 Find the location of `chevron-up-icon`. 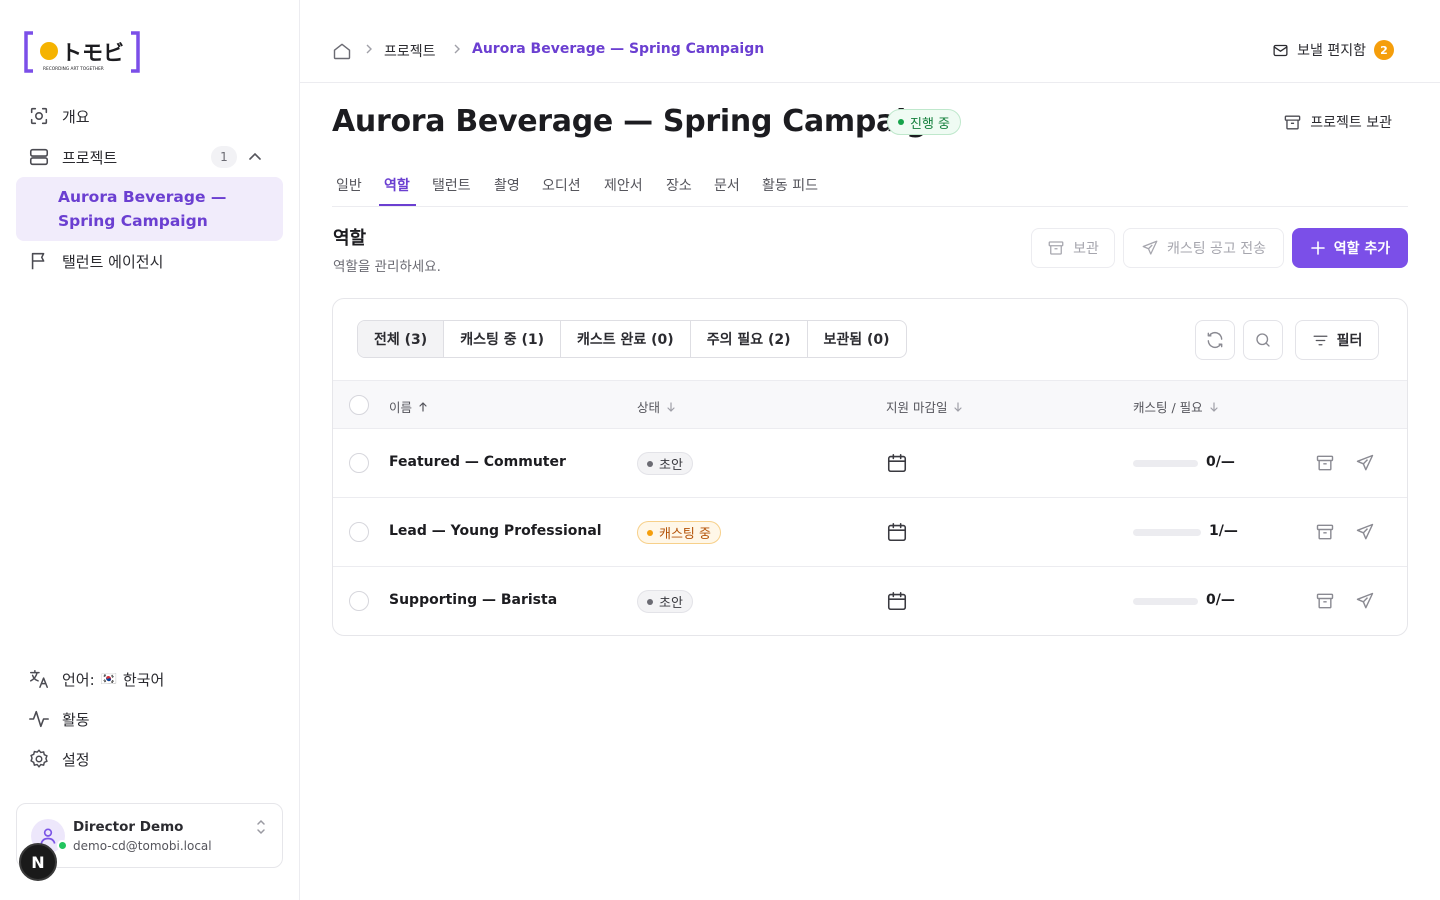

chevron-up-icon is located at coordinates (255, 157).